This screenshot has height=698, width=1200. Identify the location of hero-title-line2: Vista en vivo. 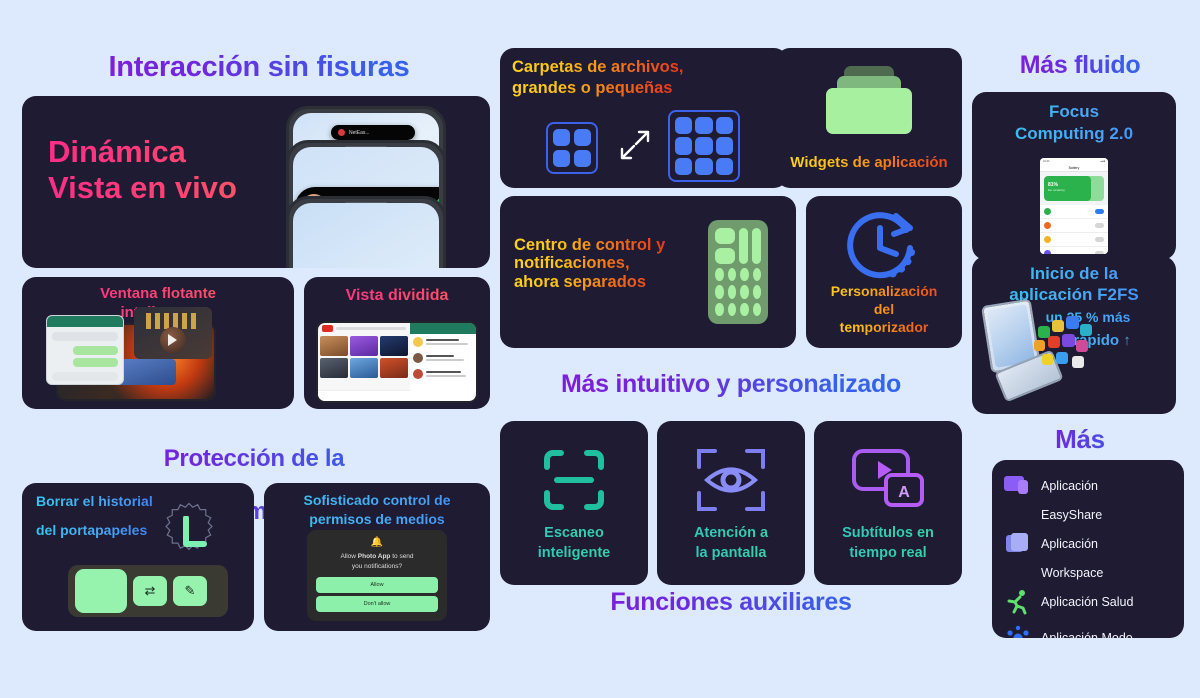
(173, 188).